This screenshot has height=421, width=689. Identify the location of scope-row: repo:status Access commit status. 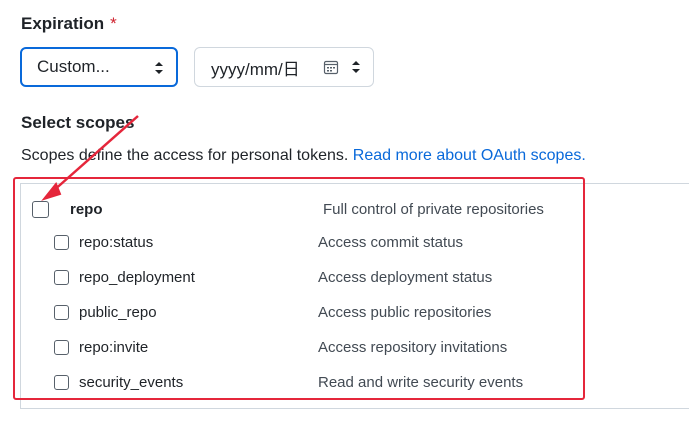
(364, 242).